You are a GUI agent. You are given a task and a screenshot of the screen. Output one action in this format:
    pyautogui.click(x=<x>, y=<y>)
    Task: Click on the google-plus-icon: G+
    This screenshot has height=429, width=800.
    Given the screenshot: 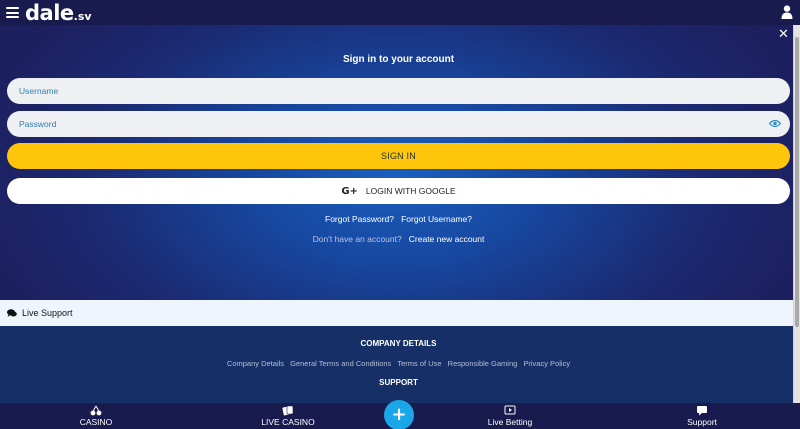 What is the action you would take?
    pyautogui.click(x=349, y=191)
    